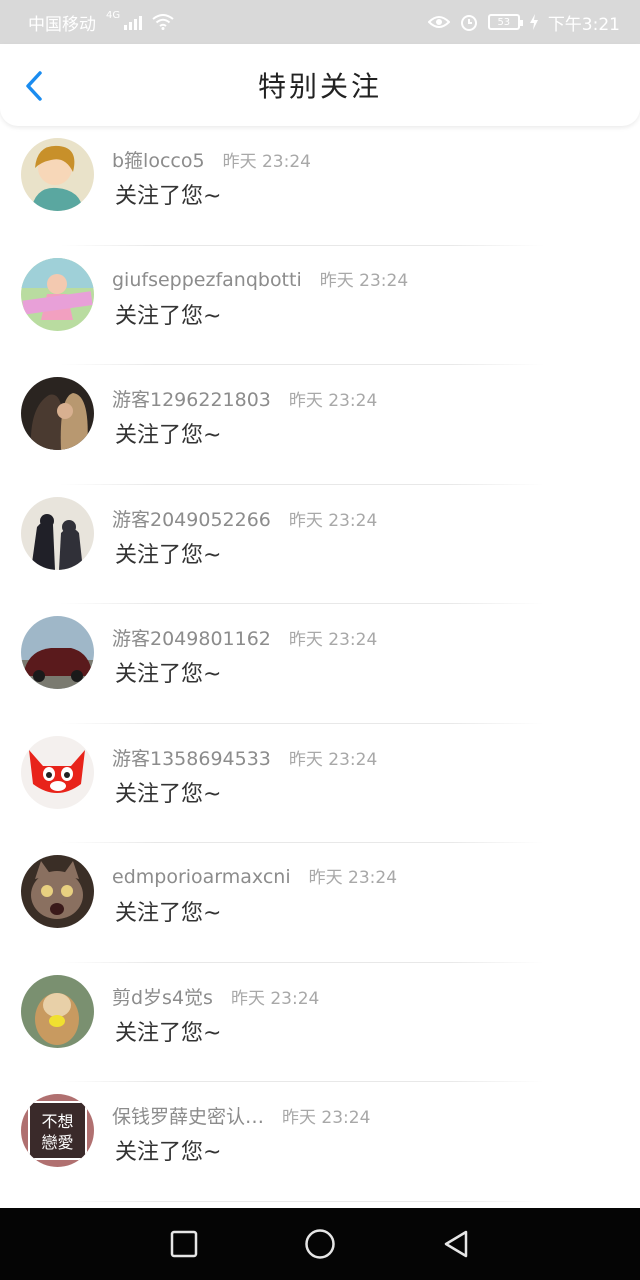 The width and height of the screenshot is (640, 1280). I want to click on battery-level: 53, so click(504, 22).